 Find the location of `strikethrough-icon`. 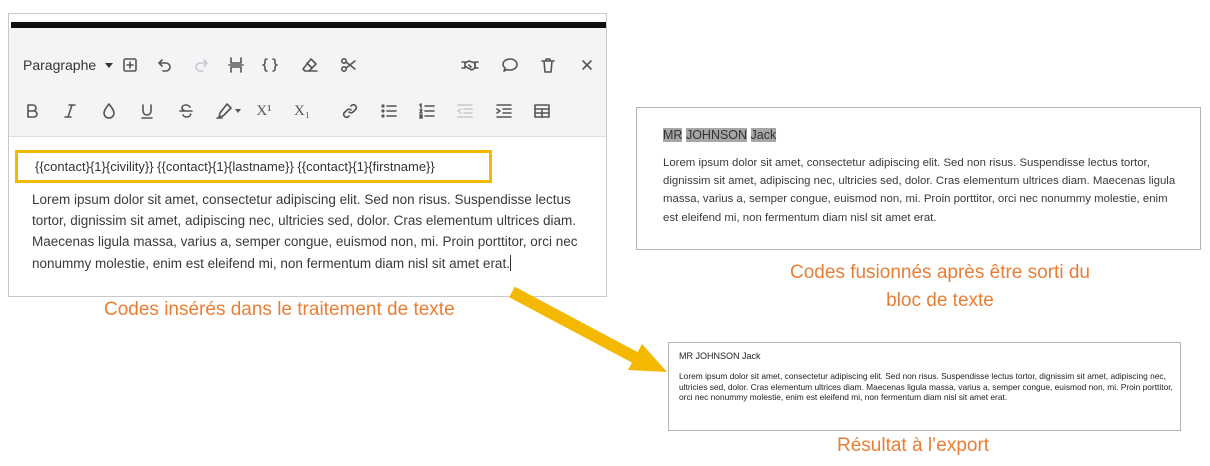

strikethrough-icon is located at coordinates (186, 111).